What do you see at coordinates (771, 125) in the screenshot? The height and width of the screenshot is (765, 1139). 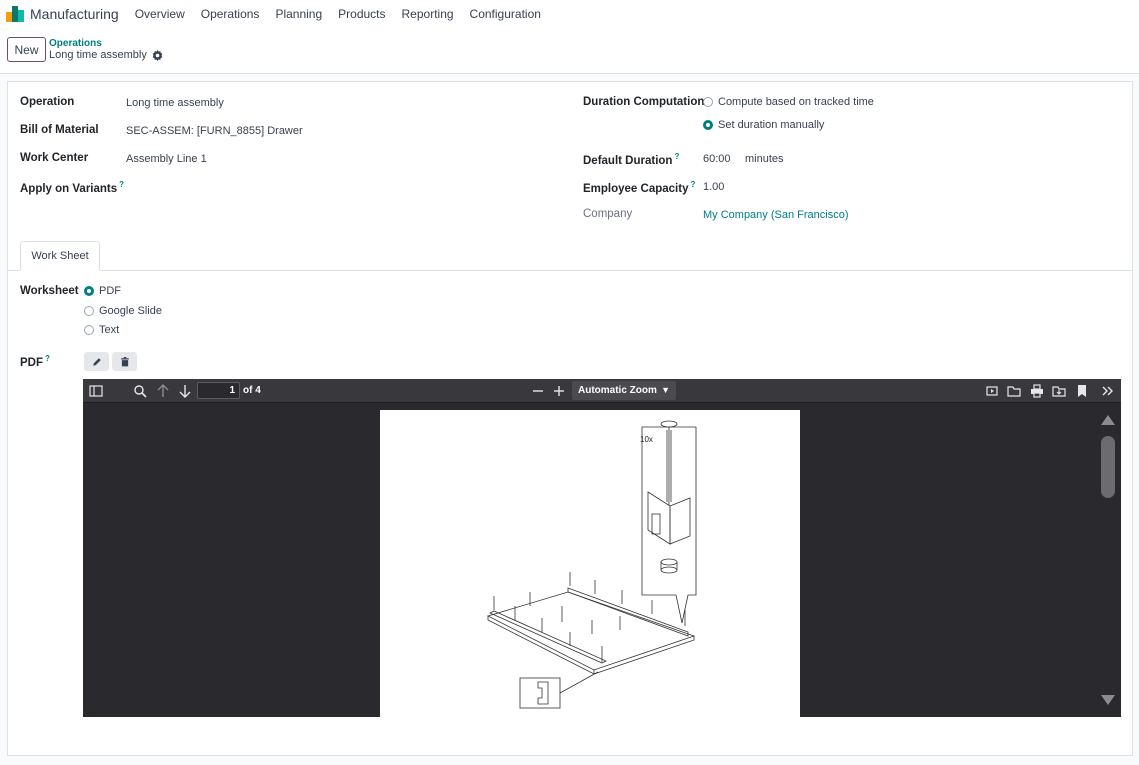 I see `radio-manual-duration-label: Set duration manually` at bounding box center [771, 125].